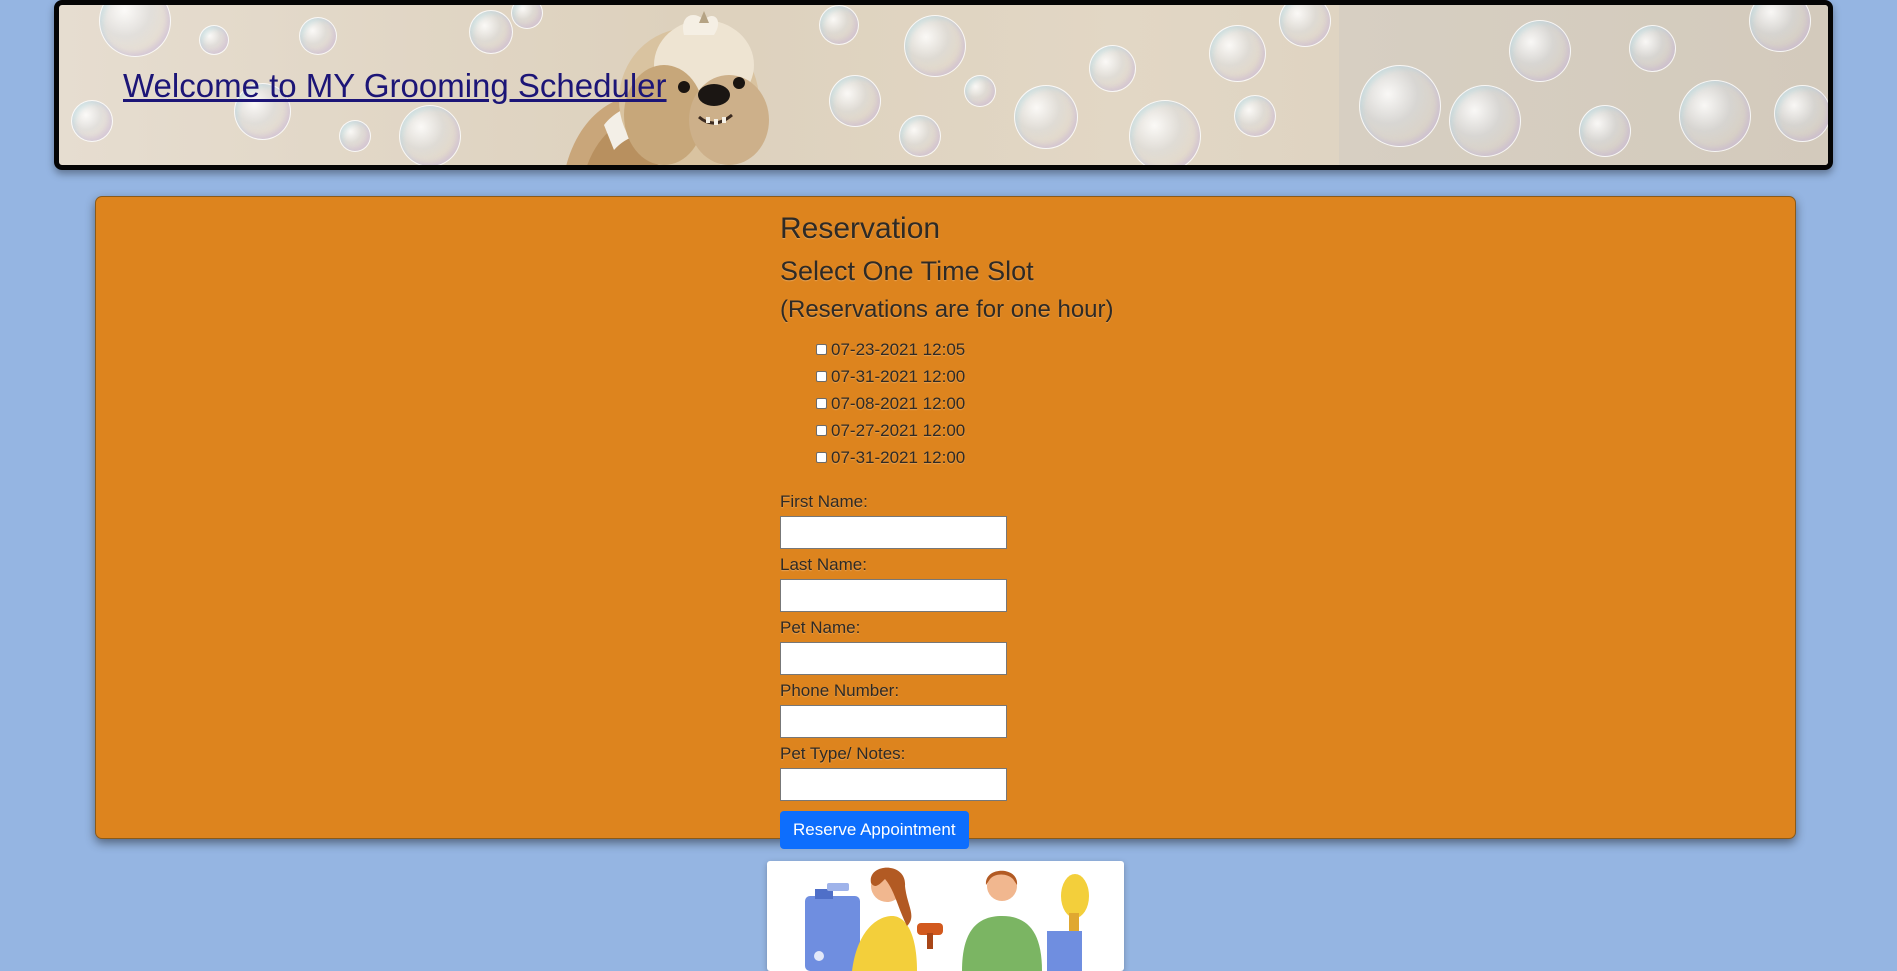 This screenshot has width=1897, height=971. What do you see at coordinates (860, 228) in the screenshot?
I see `reservation-heading: Reservation` at bounding box center [860, 228].